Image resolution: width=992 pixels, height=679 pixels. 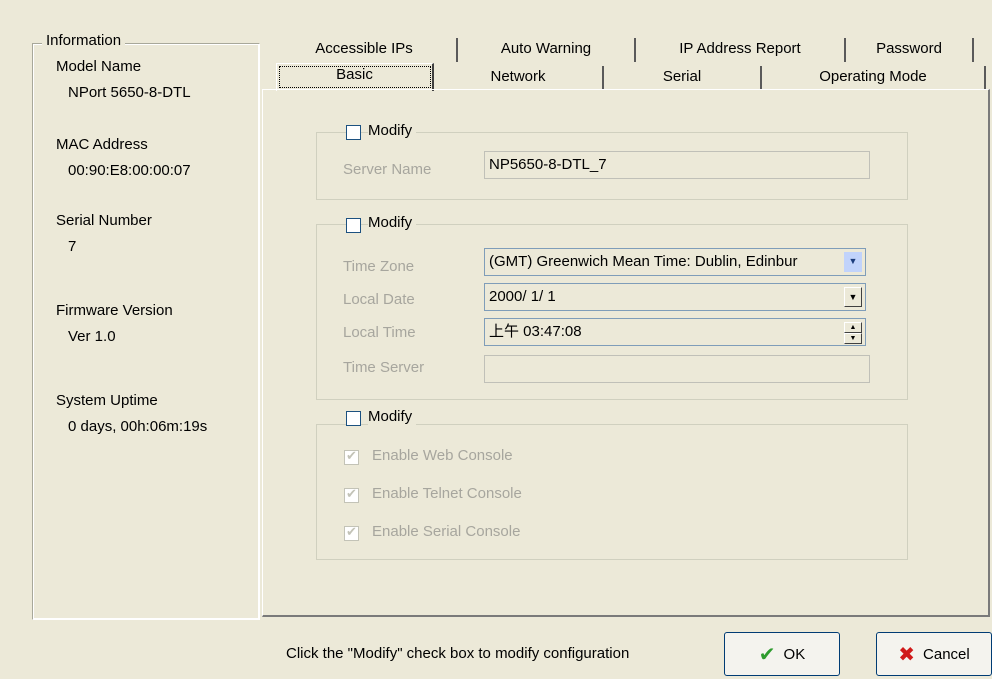 What do you see at coordinates (910, 50) in the screenshot?
I see `tab-password: Password` at bounding box center [910, 50].